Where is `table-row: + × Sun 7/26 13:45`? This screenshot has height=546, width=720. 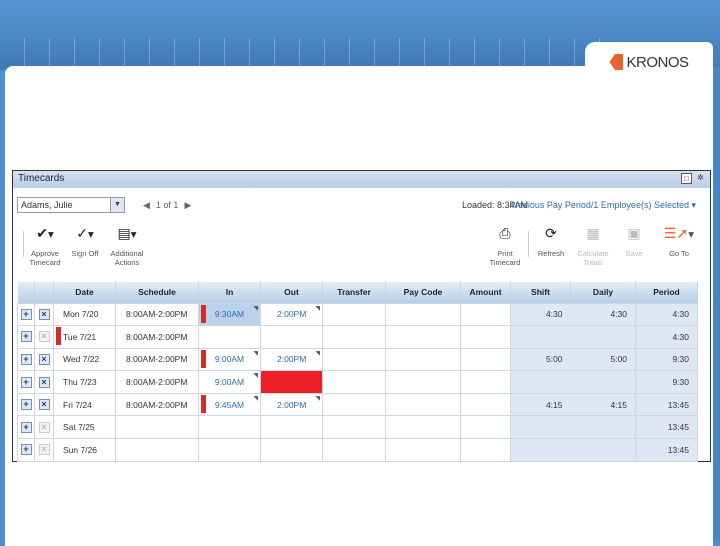 table-row: + × Sun 7/26 13:45 is located at coordinates (357, 450).